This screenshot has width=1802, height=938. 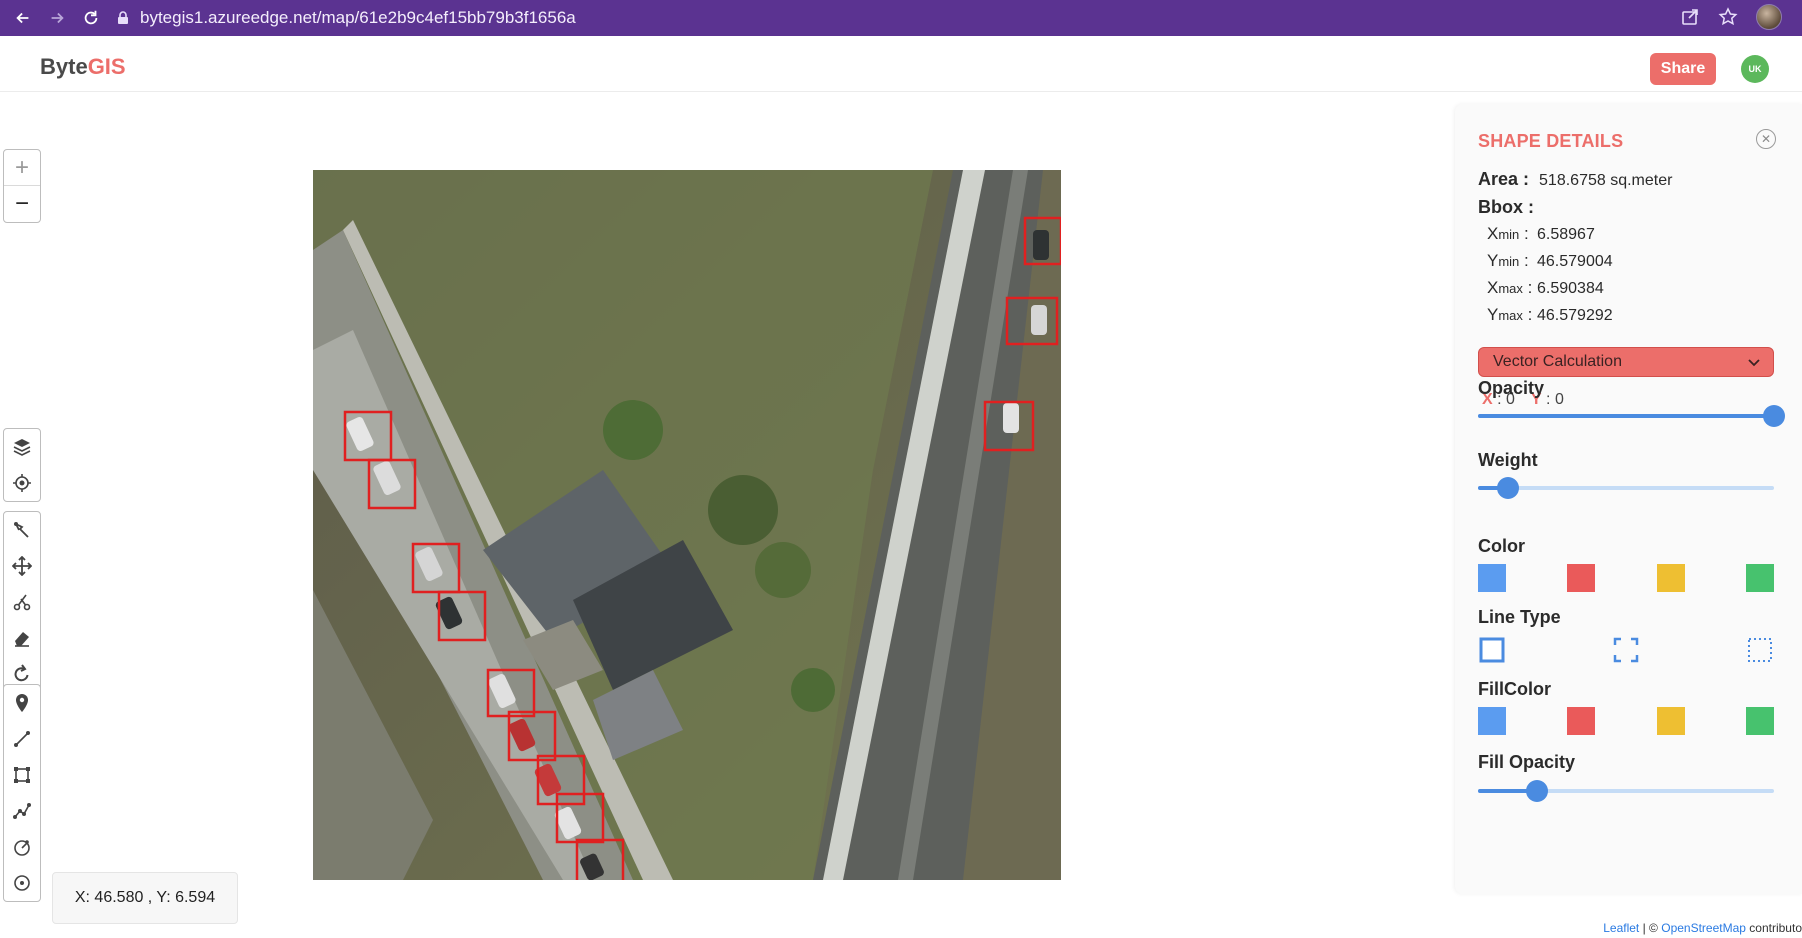 I want to click on color-label: Color, so click(x=1501, y=546).